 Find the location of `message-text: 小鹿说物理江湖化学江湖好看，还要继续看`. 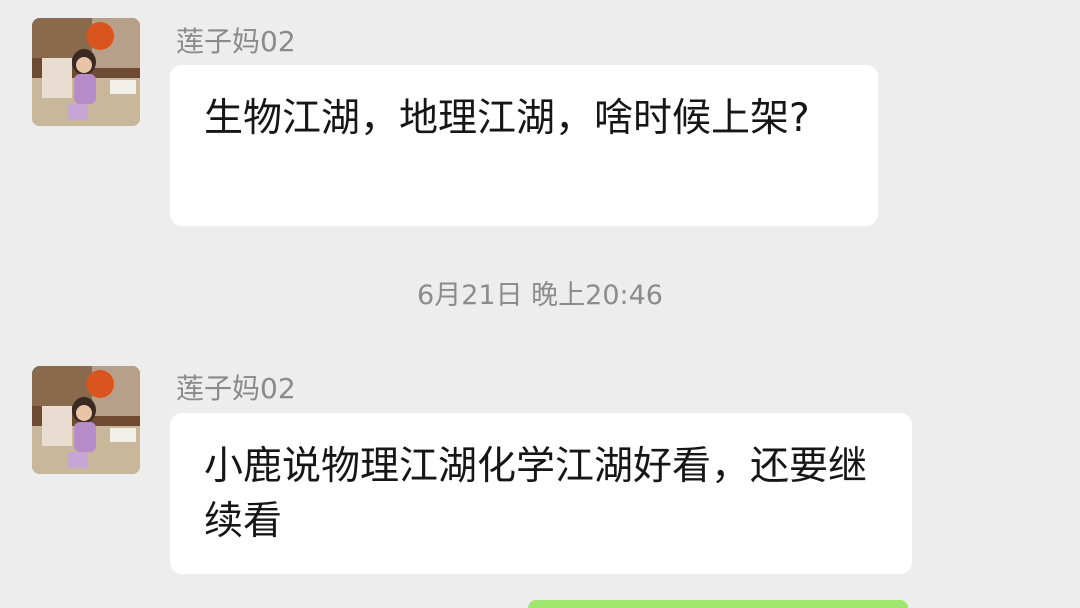

message-text: 小鹿说物理江湖化学江湖好看，还要继续看 is located at coordinates (536, 494).